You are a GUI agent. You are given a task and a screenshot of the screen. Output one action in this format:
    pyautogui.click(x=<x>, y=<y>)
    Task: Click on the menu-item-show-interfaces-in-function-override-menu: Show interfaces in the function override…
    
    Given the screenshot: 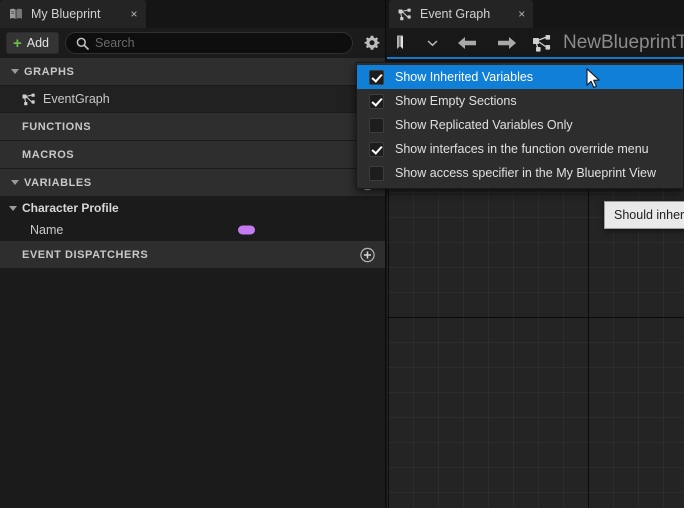 What is the action you would take?
    pyautogui.click(x=520, y=149)
    